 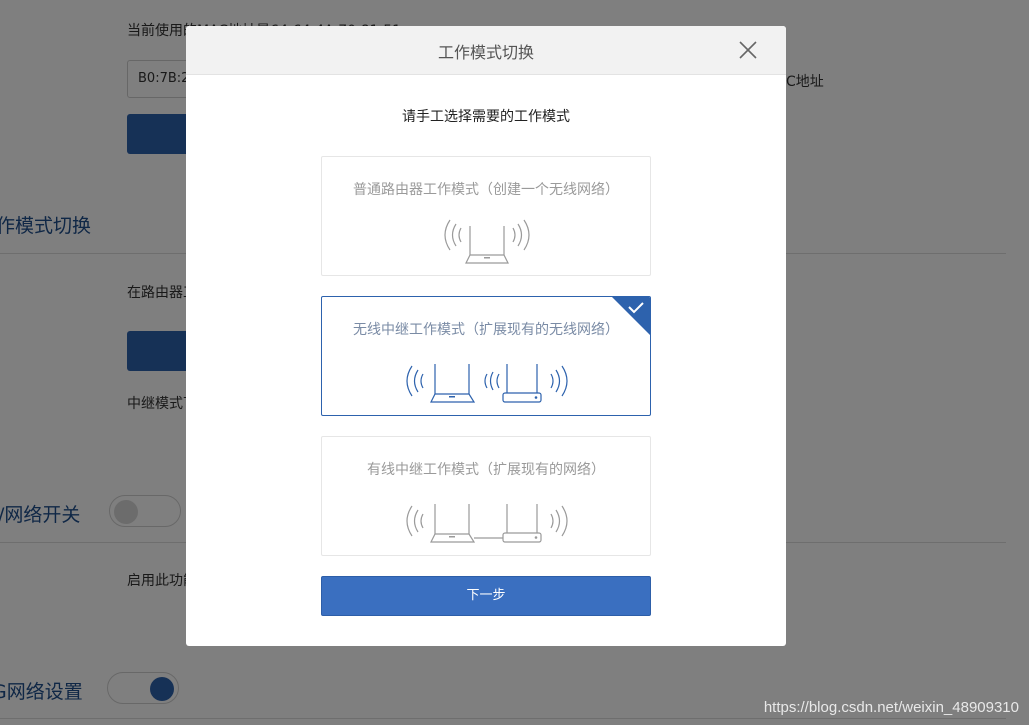 I want to click on wireless-relay-illustration, so click(x=487, y=383).